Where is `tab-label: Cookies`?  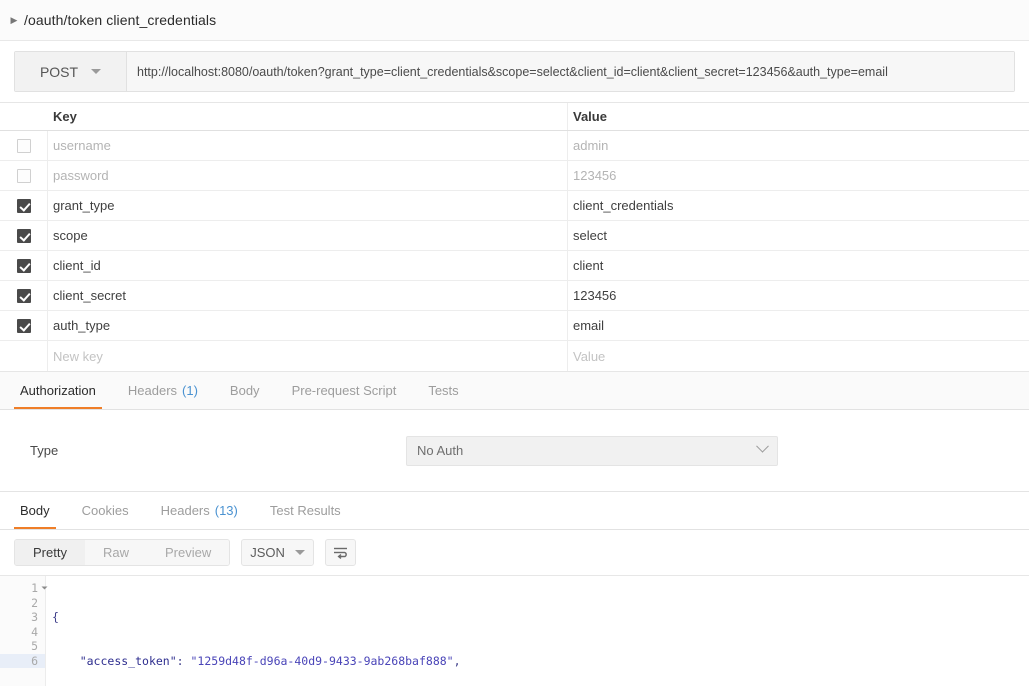
tab-label: Cookies is located at coordinates (105, 510).